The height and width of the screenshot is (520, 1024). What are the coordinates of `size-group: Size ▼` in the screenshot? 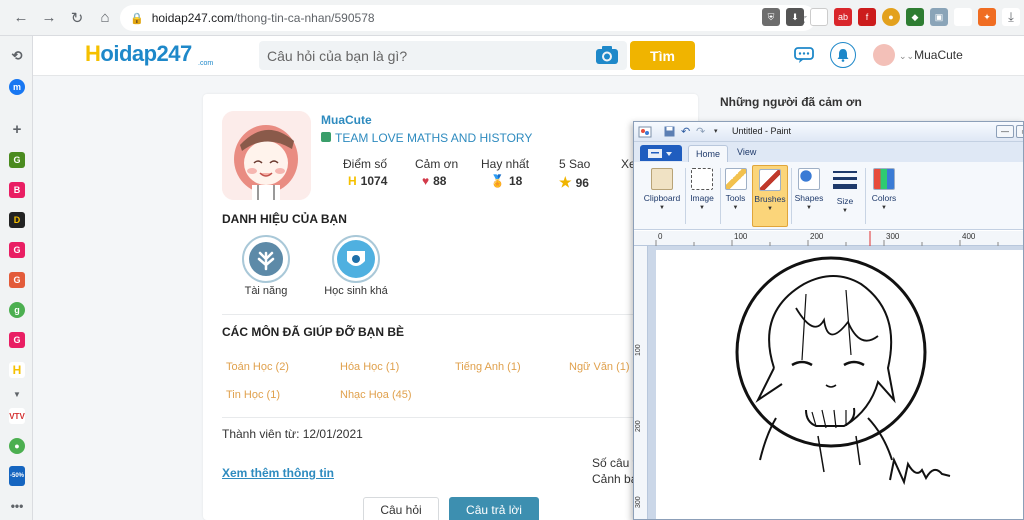 It's located at (845, 196).